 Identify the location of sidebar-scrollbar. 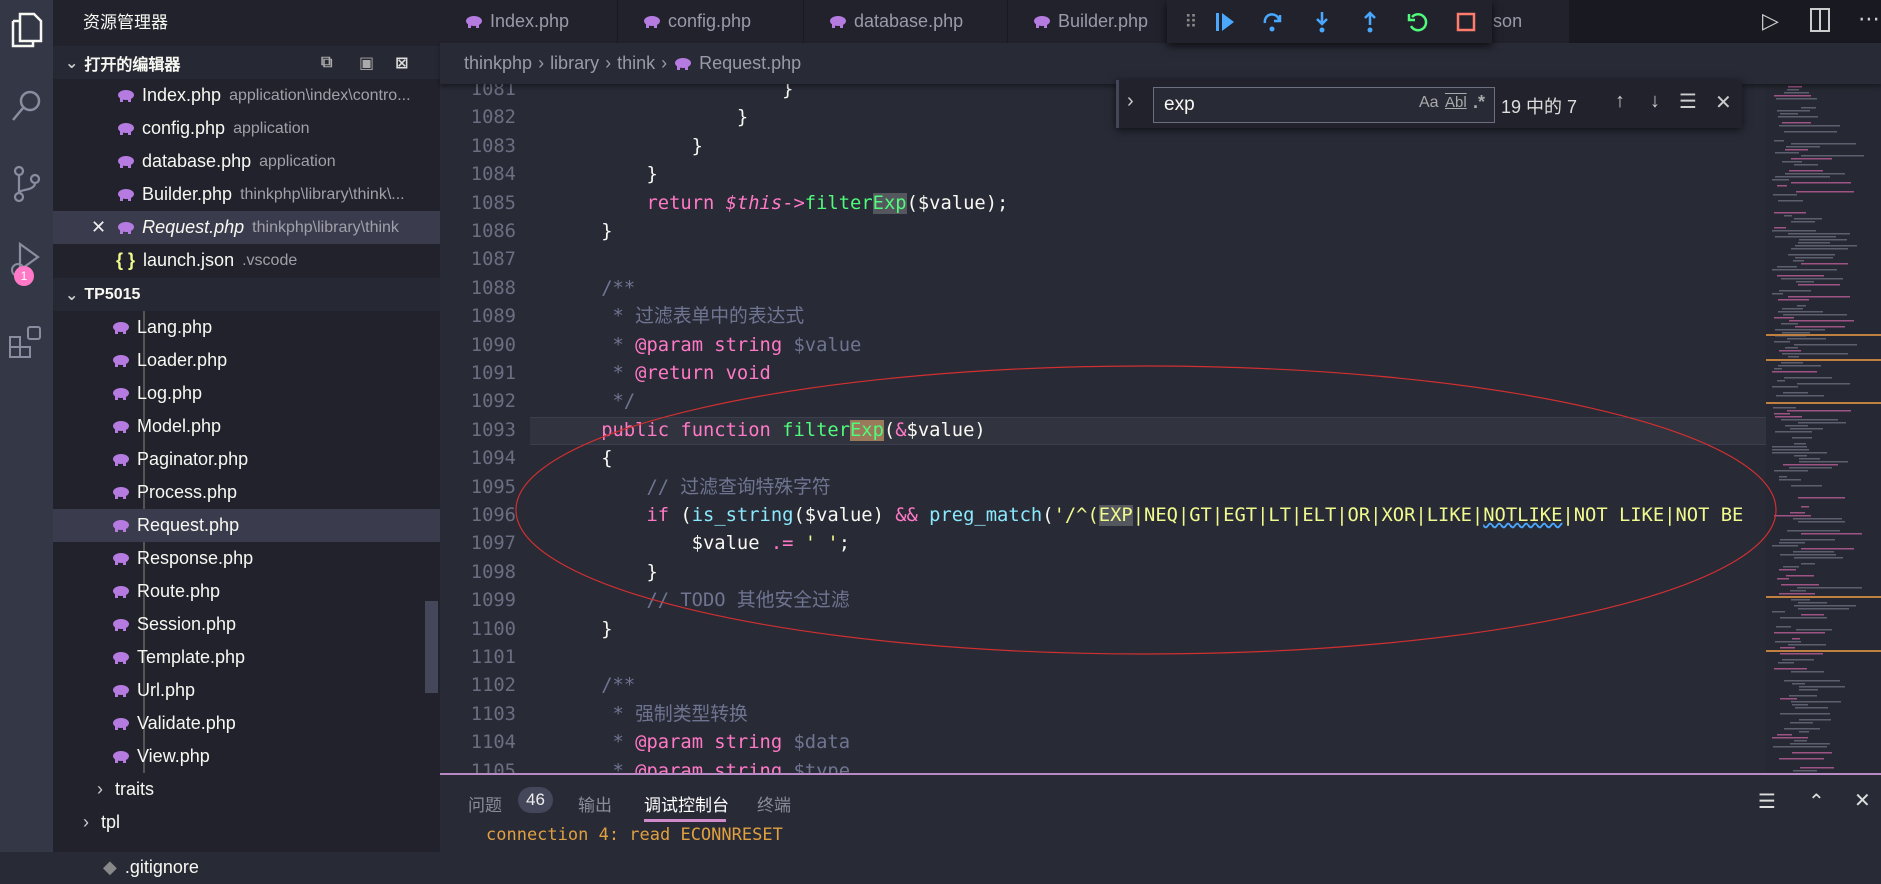
(431, 647).